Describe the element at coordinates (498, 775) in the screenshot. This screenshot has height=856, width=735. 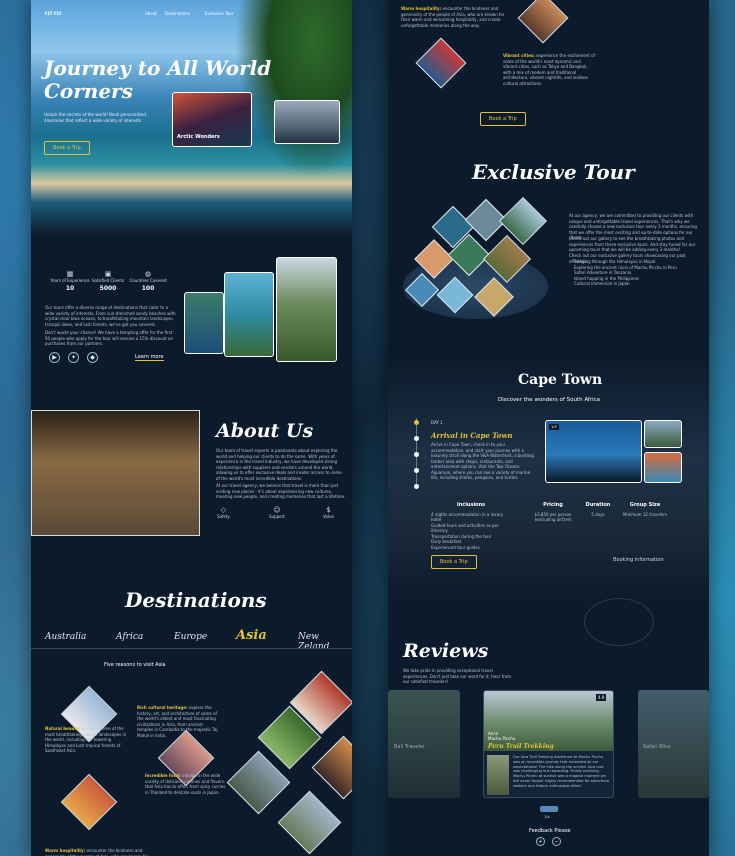
I see `reviewer-avatar` at that location.